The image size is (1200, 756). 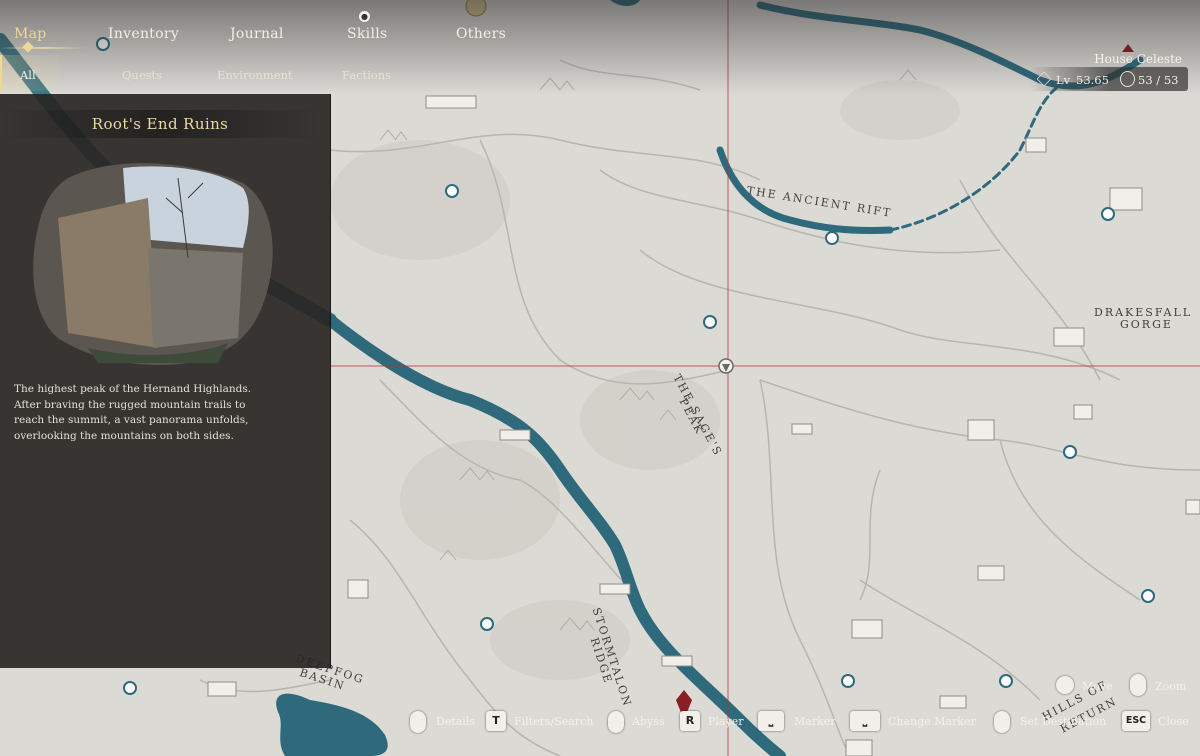 What do you see at coordinates (160, 124) in the screenshot?
I see `location-title: Root's End Ruins` at bounding box center [160, 124].